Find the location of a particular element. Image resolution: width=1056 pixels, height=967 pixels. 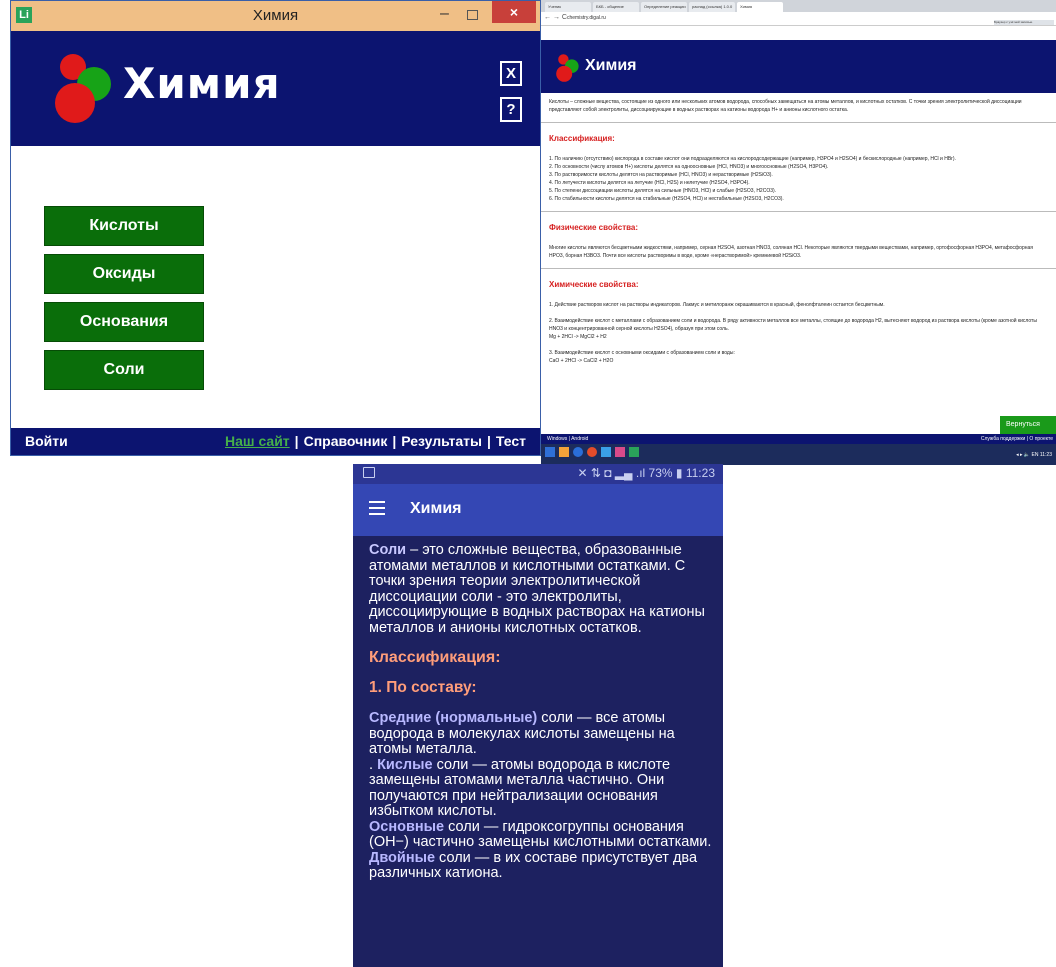

menu-button-salts: Соли is located at coordinates (124, 370).